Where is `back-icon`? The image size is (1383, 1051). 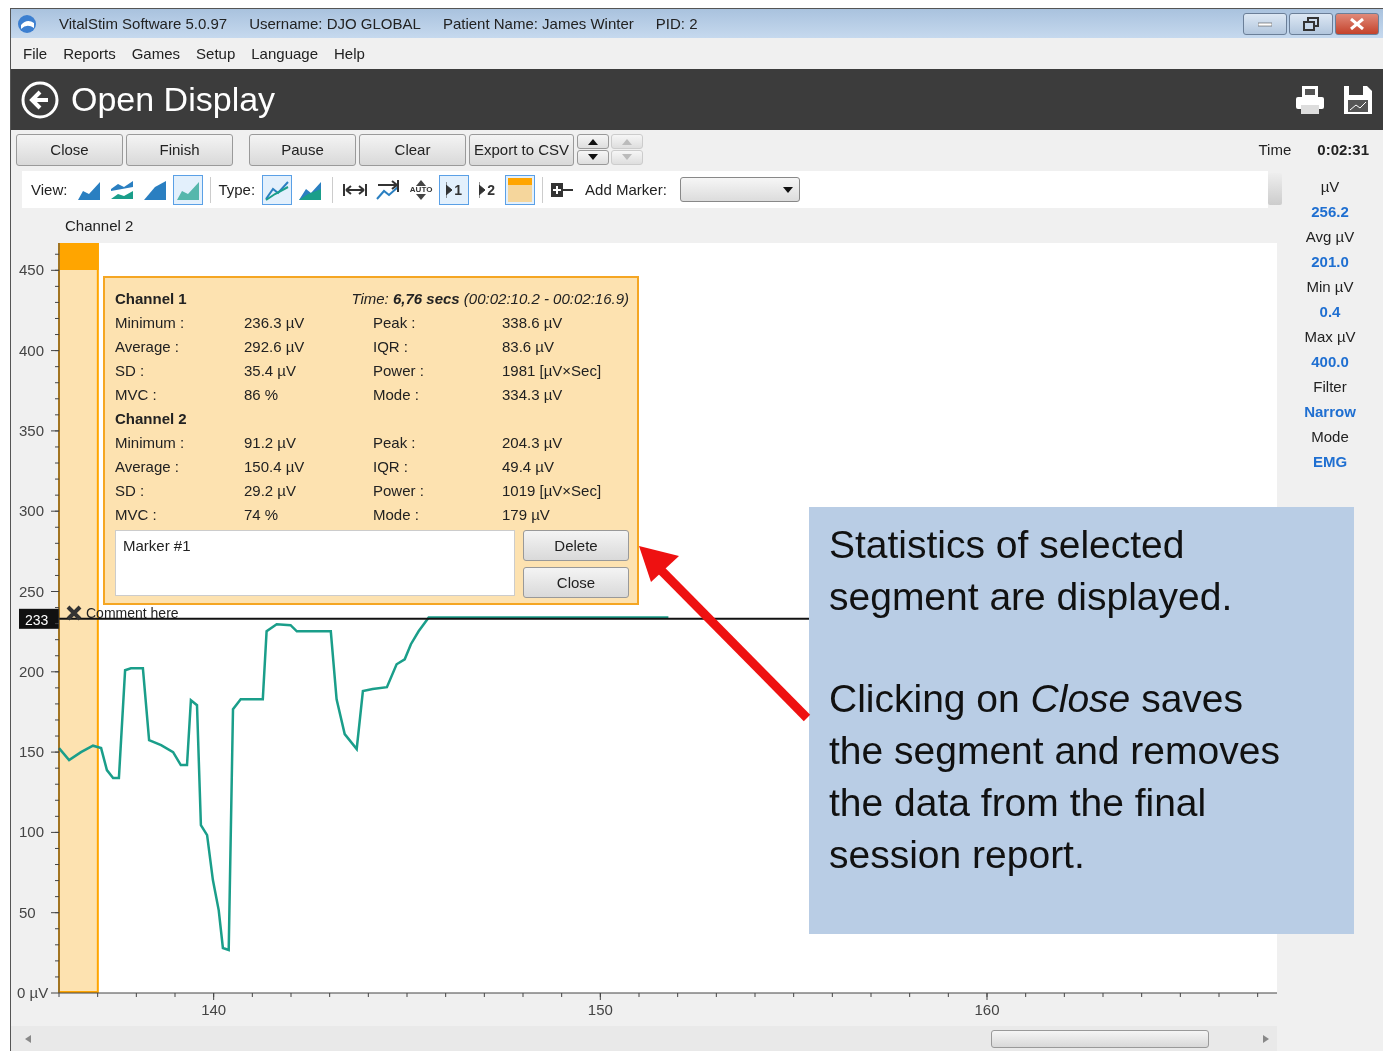 back-icon is located at coordinates (40, 99).